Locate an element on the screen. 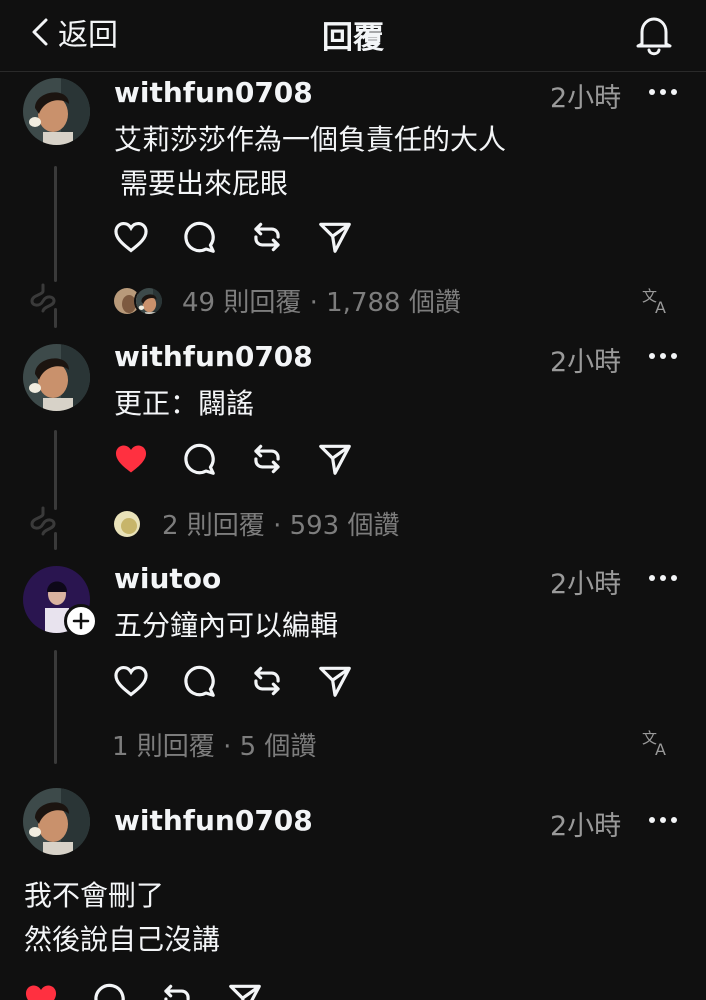  reply-stats: 49 則回覆 · 1,788 個讚 is located at coordinates (286, 300).